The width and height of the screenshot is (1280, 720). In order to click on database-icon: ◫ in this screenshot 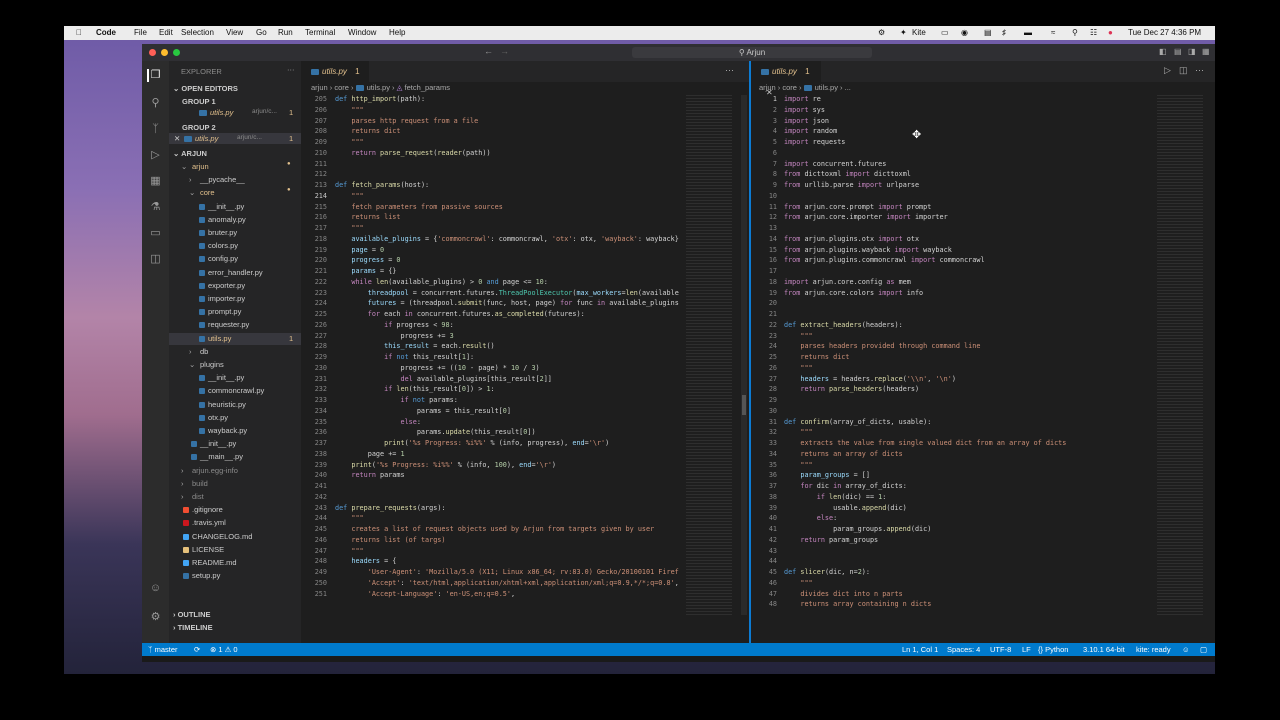, I will do `click(155, 259)`.